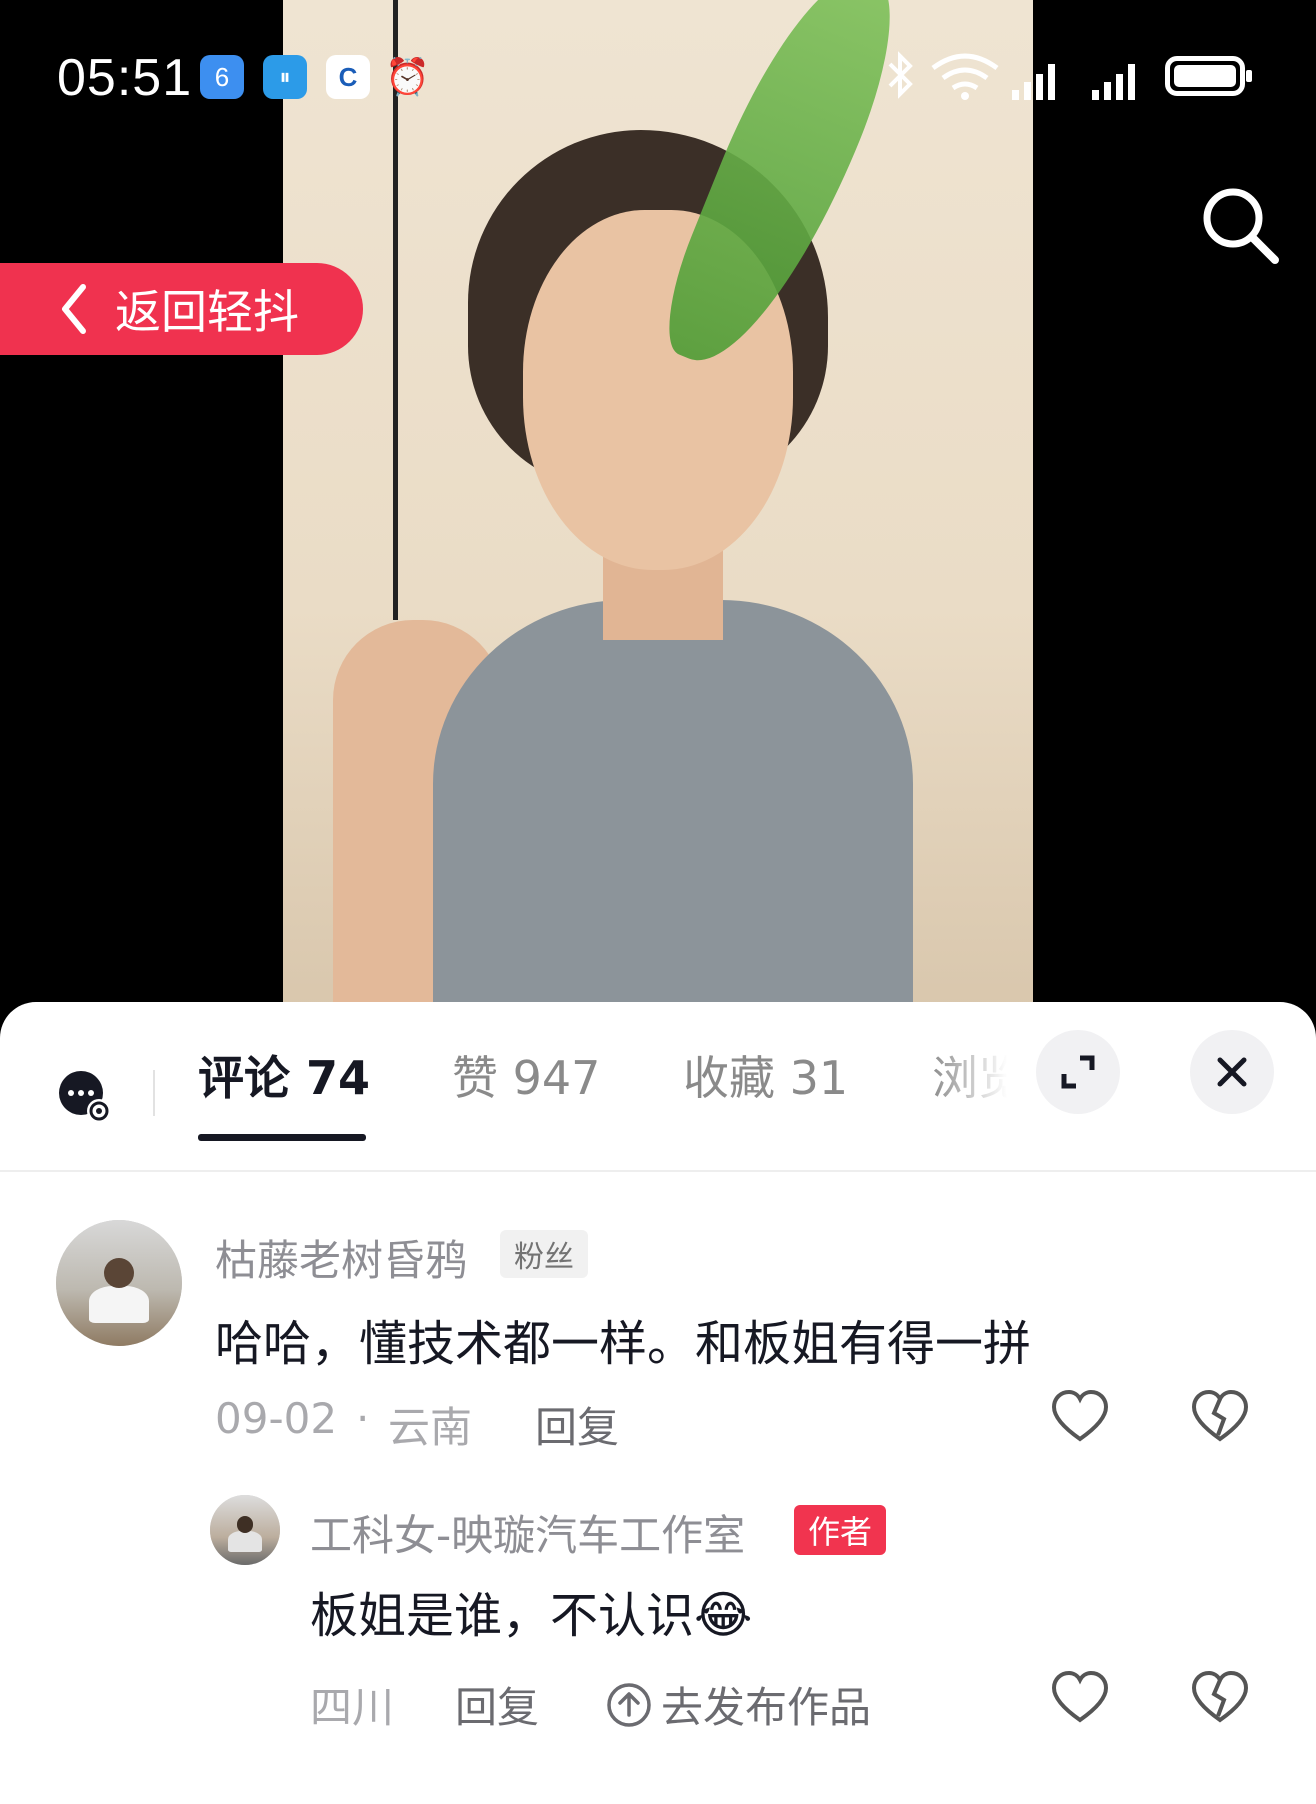 The image size is (1316, 1804). I want to click on expand-icon, so click(1078, 1072).